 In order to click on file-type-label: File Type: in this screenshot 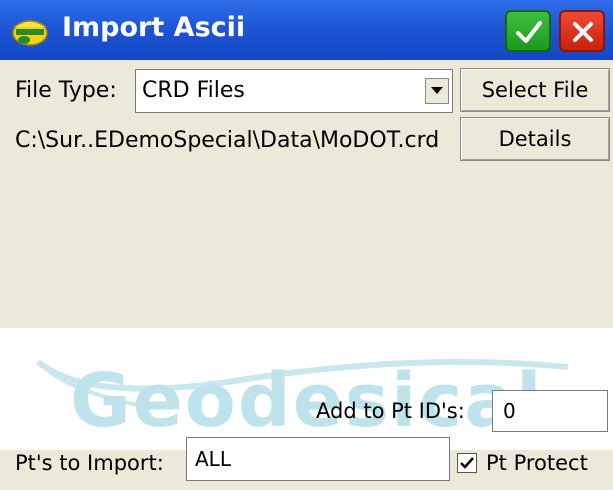, I will do `click(66, 90)`.